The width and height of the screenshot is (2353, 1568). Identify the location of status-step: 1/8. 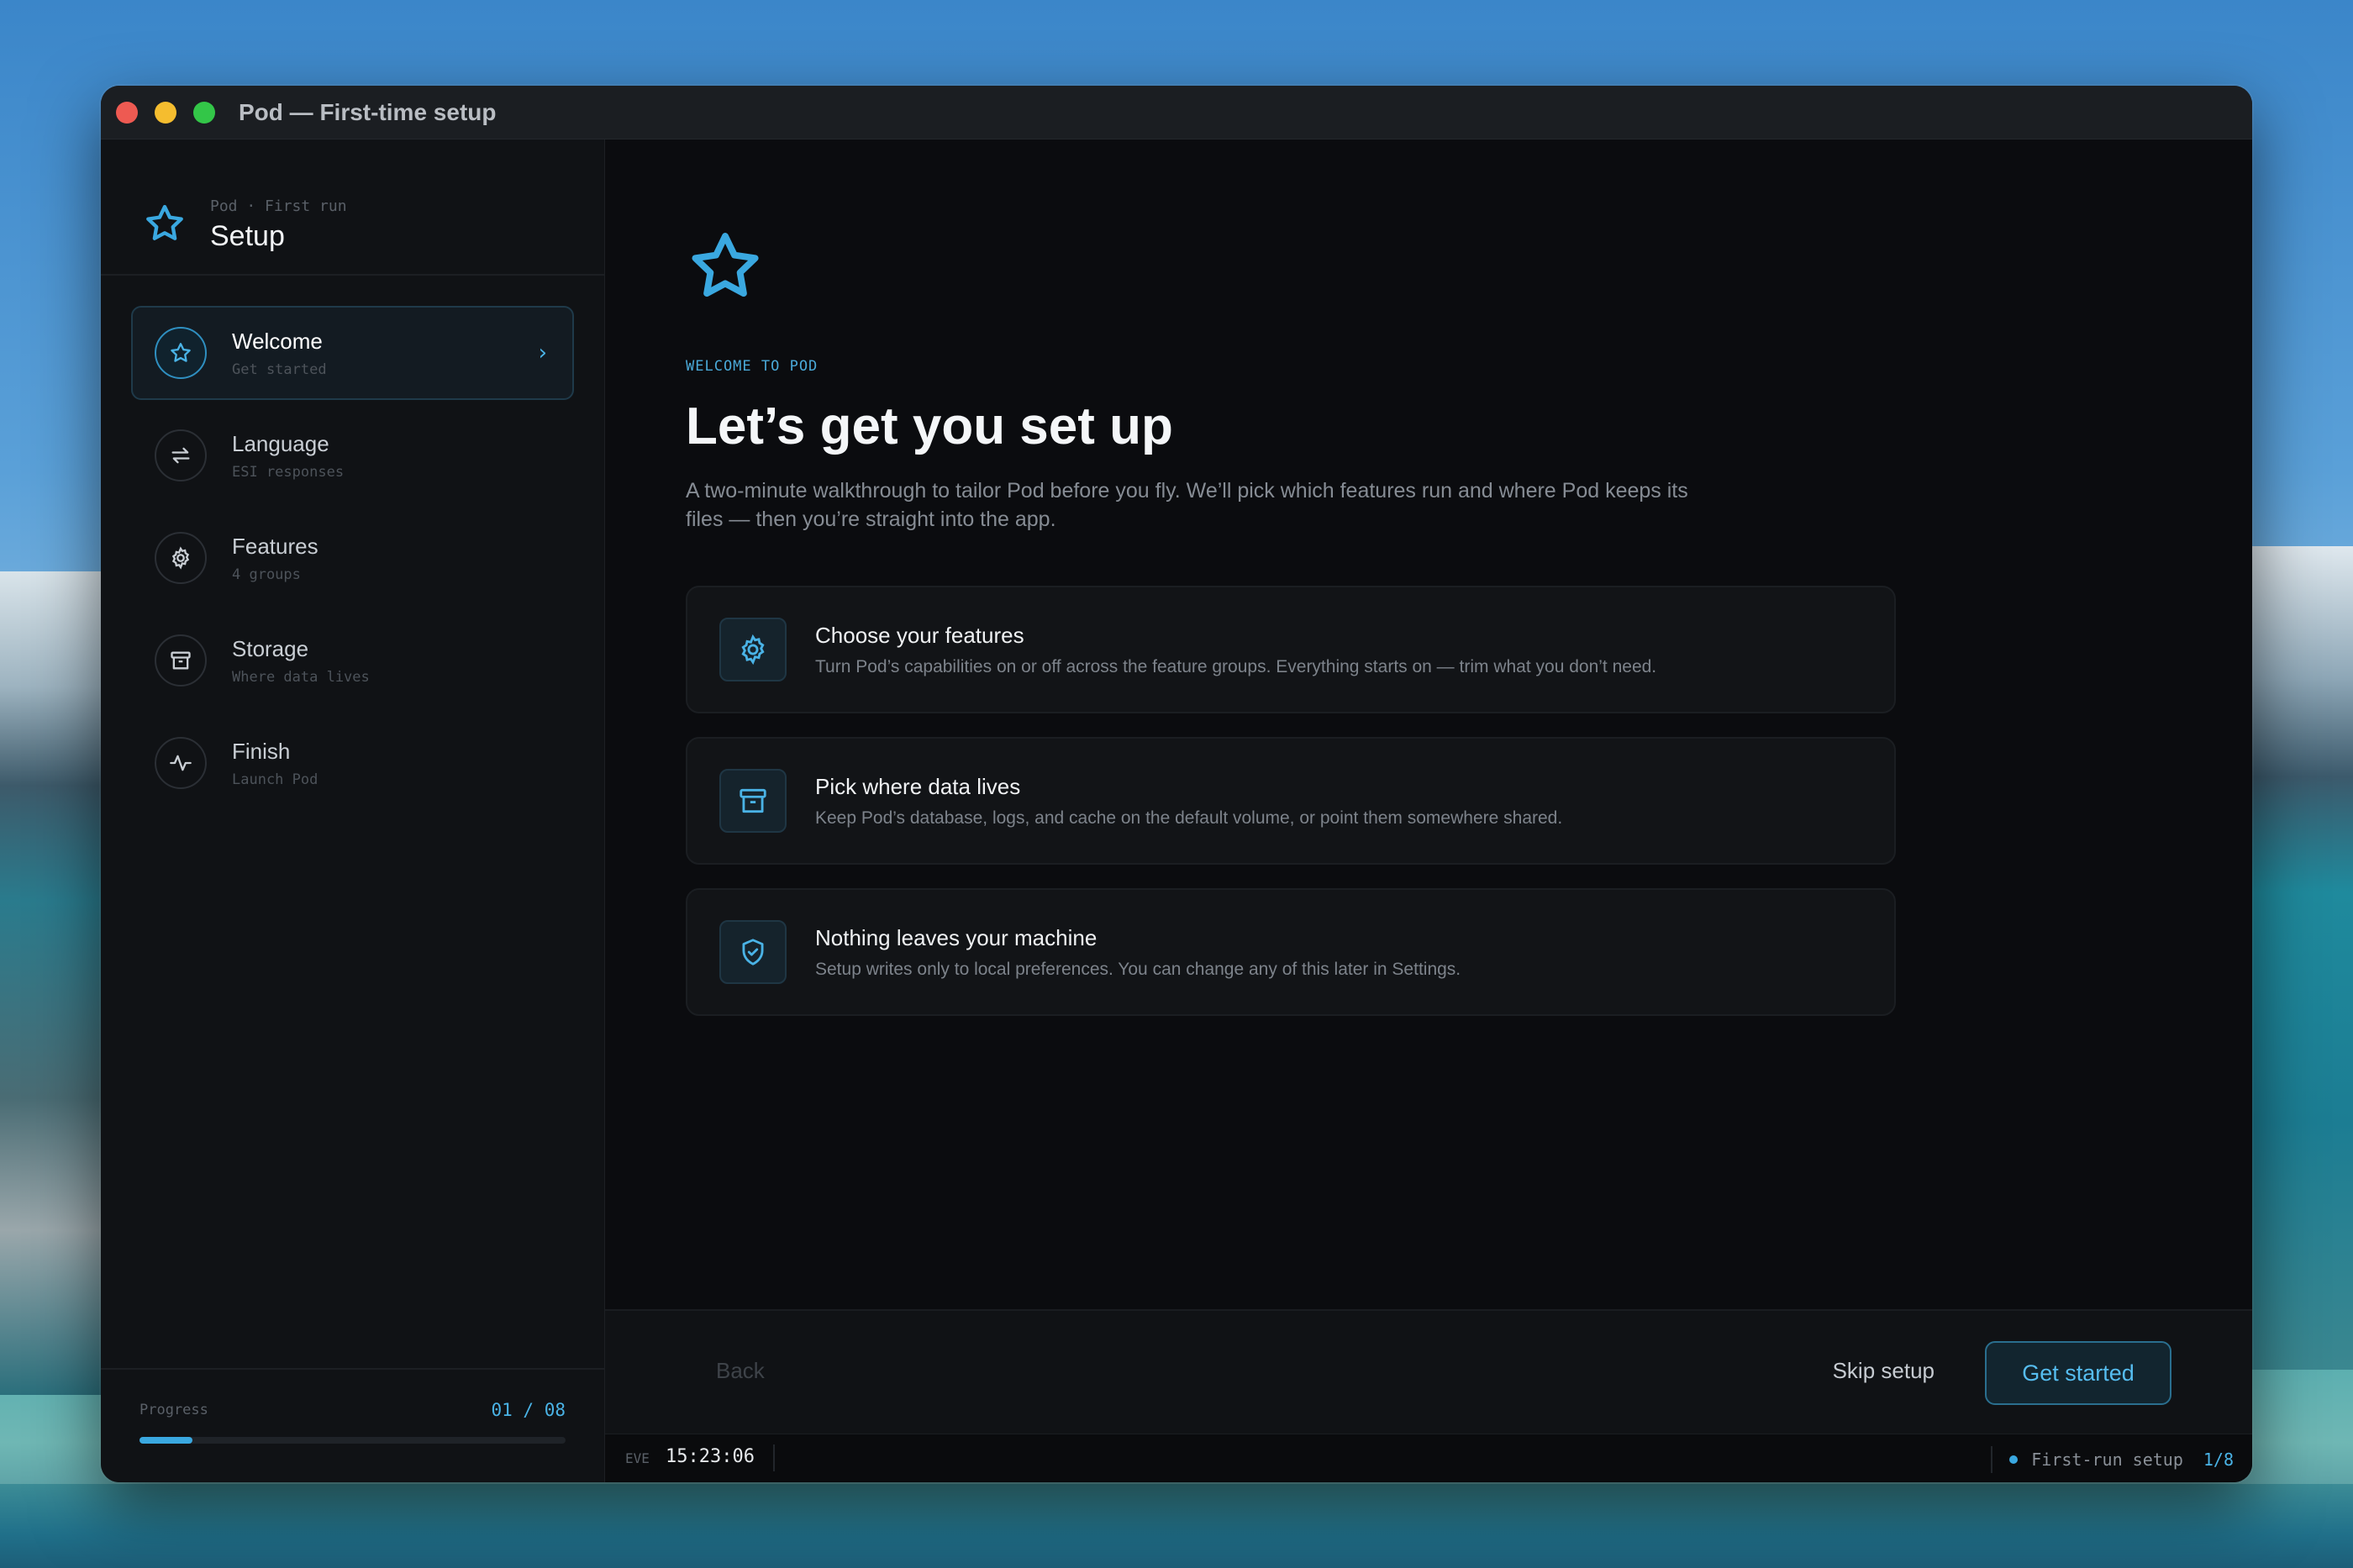
(2218, 1460).